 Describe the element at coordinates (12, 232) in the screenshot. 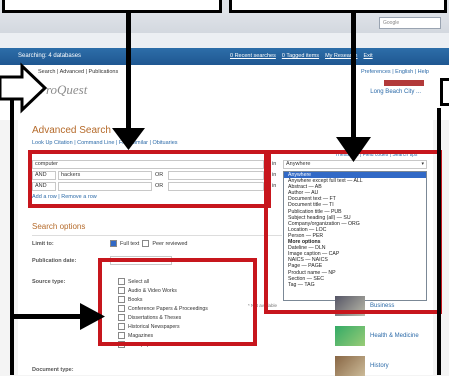

I see `vertical-line-left-edge` at that location.